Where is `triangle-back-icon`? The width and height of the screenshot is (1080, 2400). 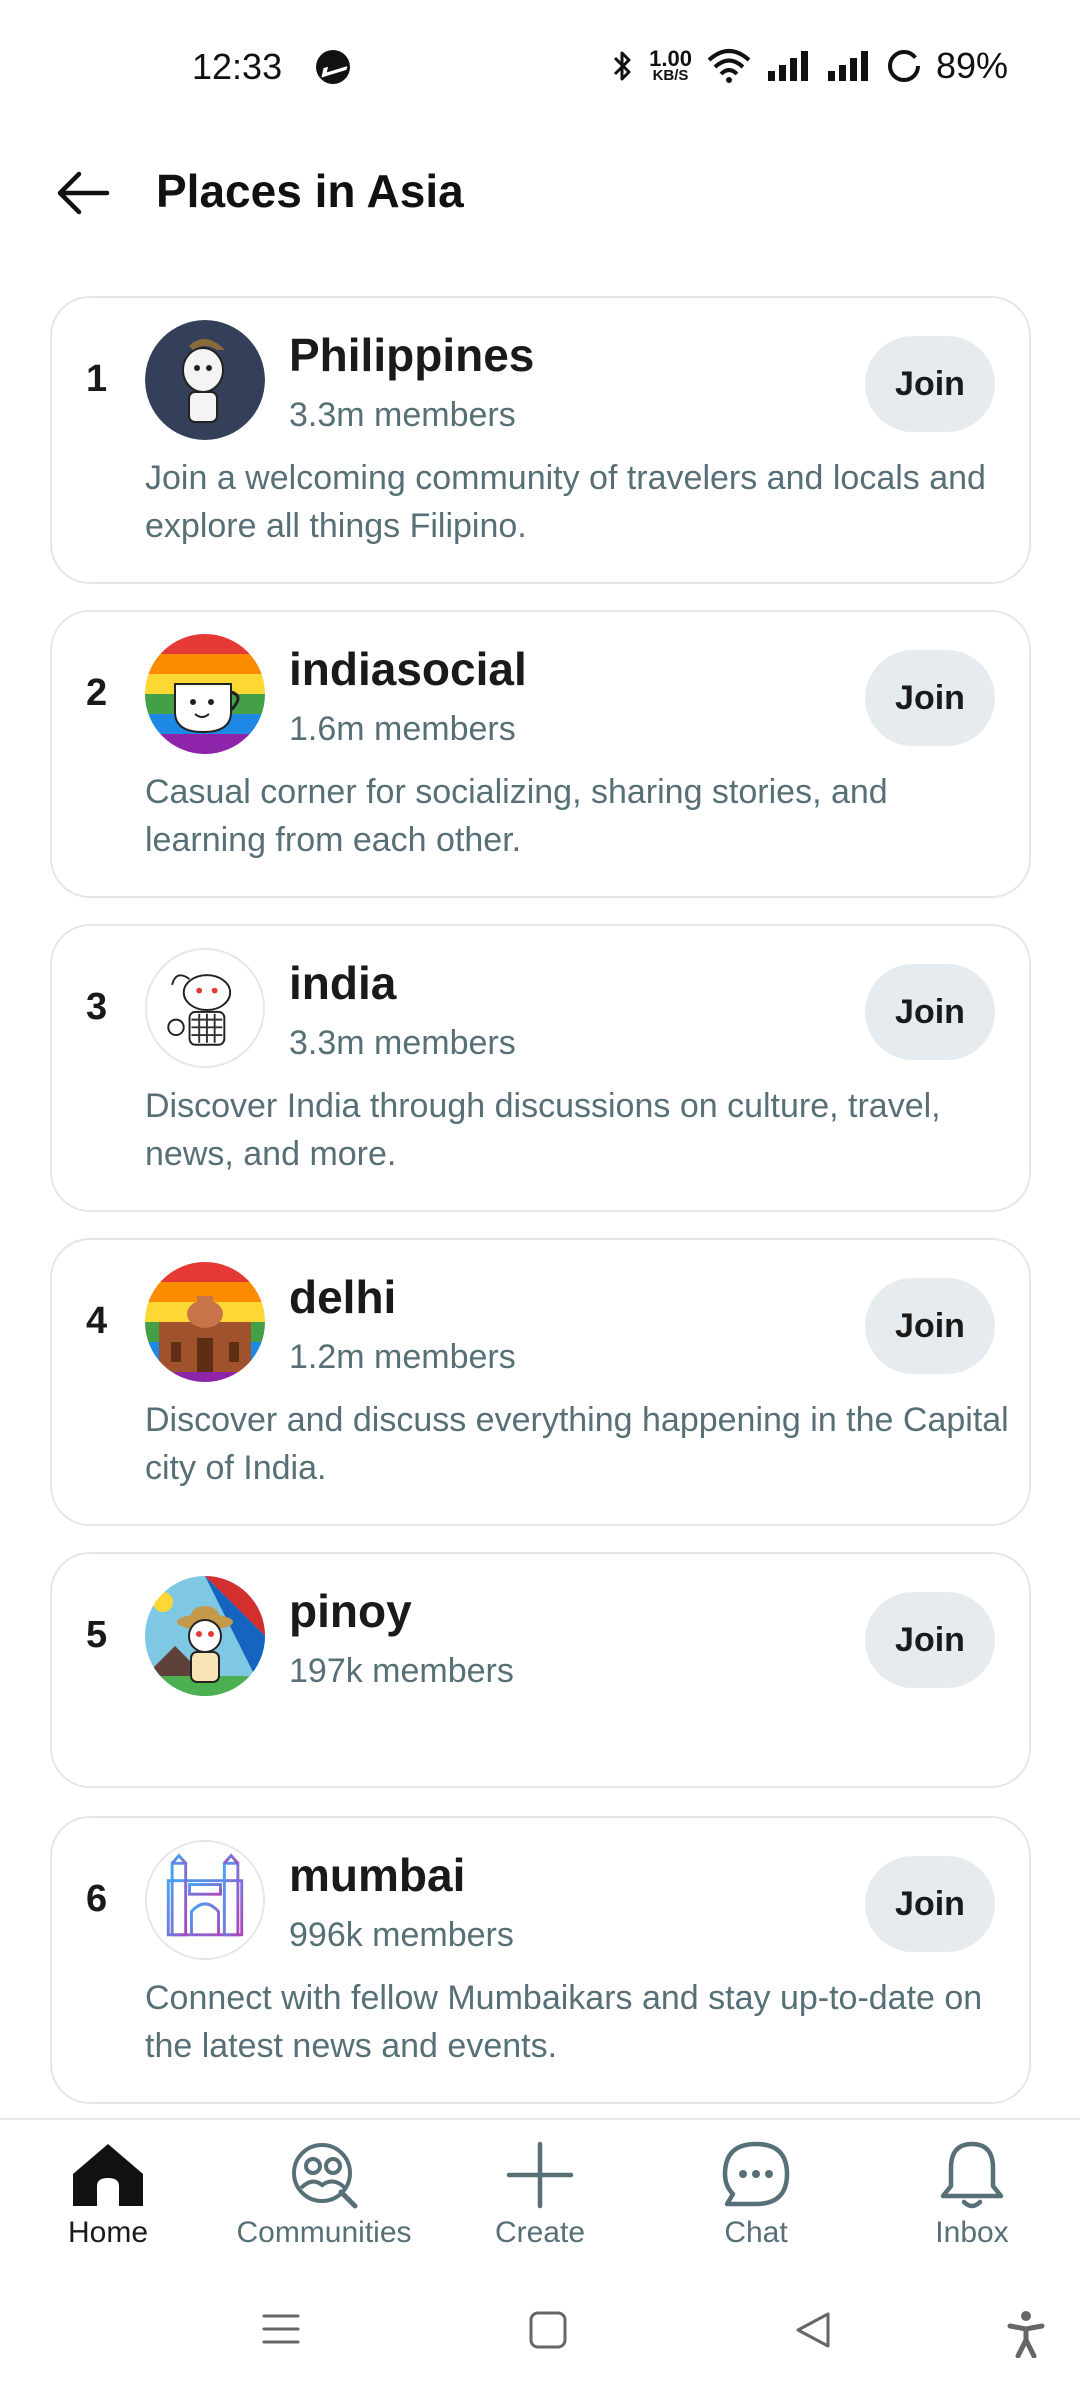 triangle-back-icon is located at coordinates (813, 2330).